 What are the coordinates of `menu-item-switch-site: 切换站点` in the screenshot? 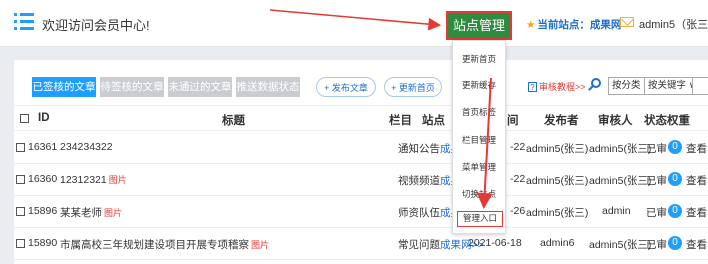 It's located at (479, 194).